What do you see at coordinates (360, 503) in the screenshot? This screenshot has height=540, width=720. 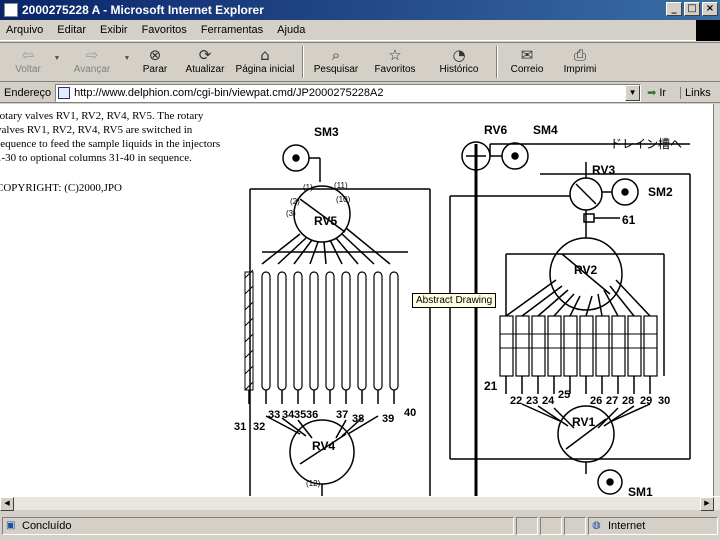 I see `horizontal-scrollbar: ◀ ▶` at bounding box center [360, 503].